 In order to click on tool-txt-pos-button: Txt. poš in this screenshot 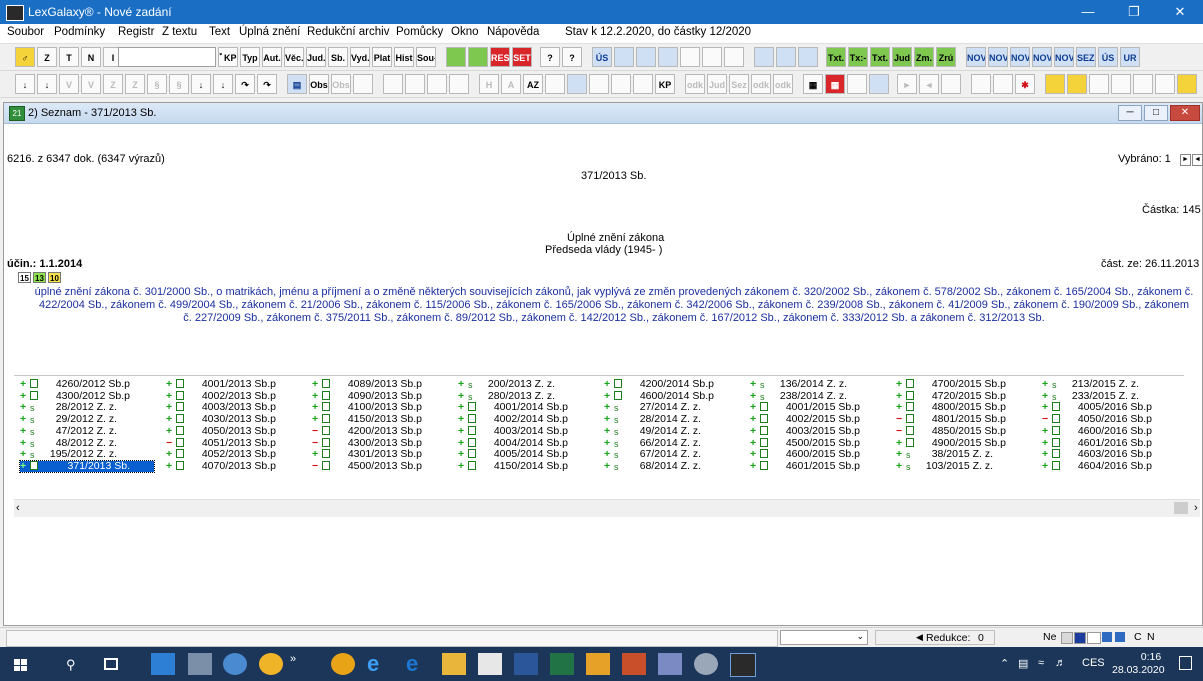, I will do `click(880, 57)`.